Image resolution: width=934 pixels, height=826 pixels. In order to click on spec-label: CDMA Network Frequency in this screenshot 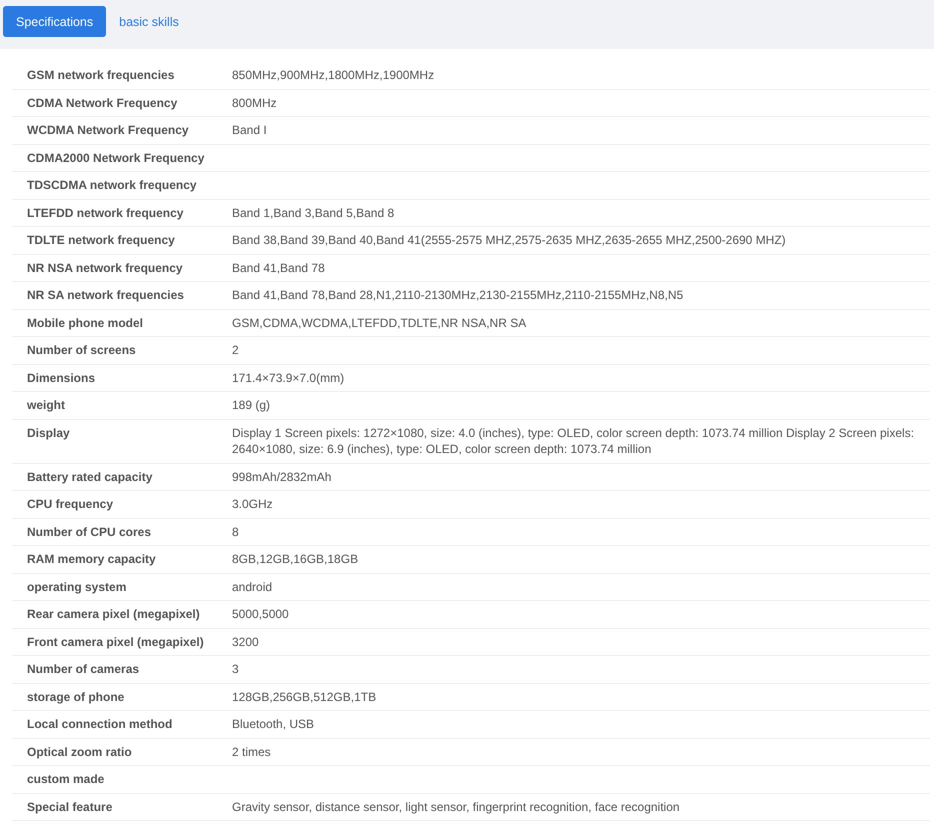, I will do `click(102, 102)`.